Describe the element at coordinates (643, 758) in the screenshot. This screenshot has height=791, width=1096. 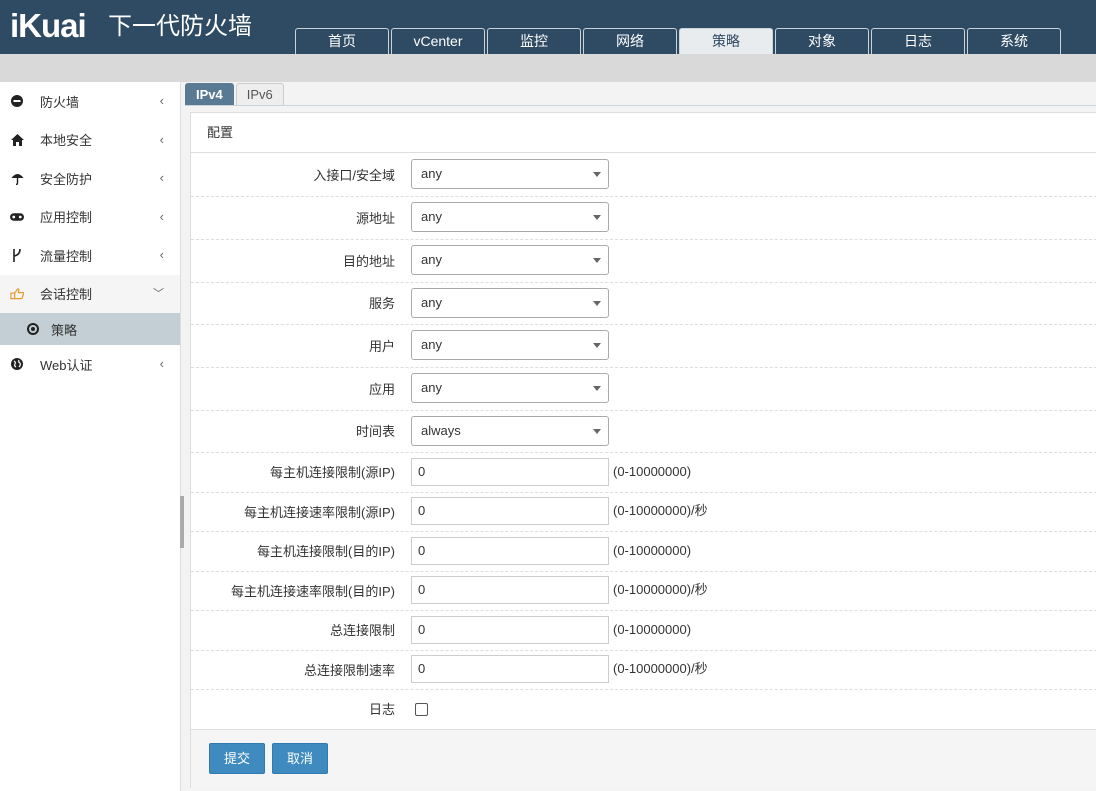
I see `panel-footer: 提交 取消` at that location.